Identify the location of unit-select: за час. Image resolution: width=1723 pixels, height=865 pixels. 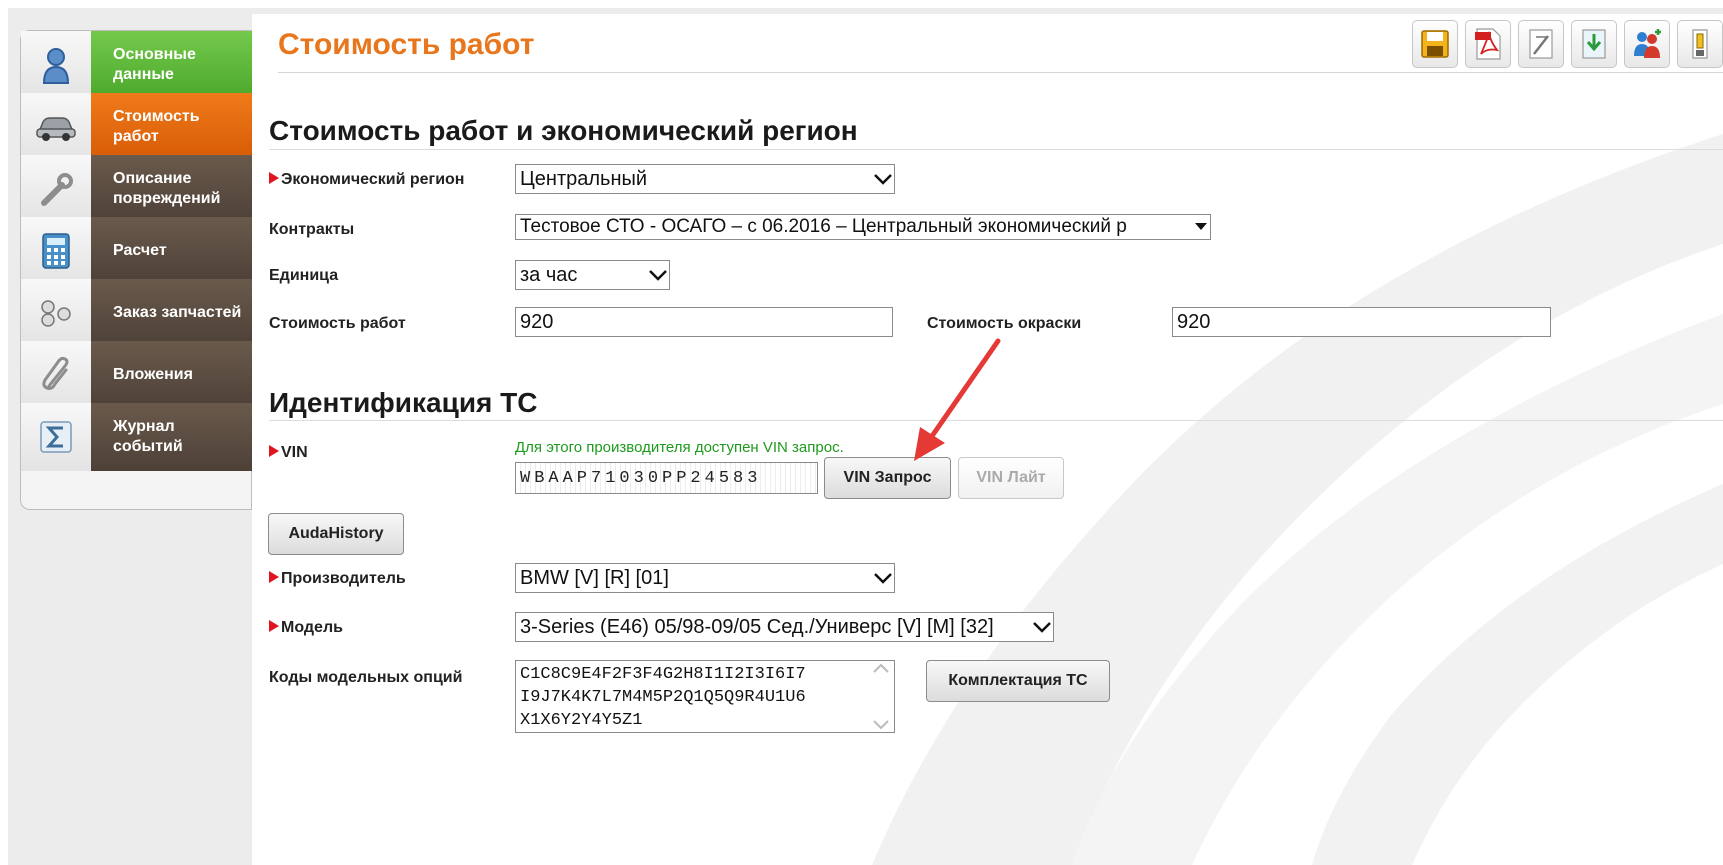
(592, 275).